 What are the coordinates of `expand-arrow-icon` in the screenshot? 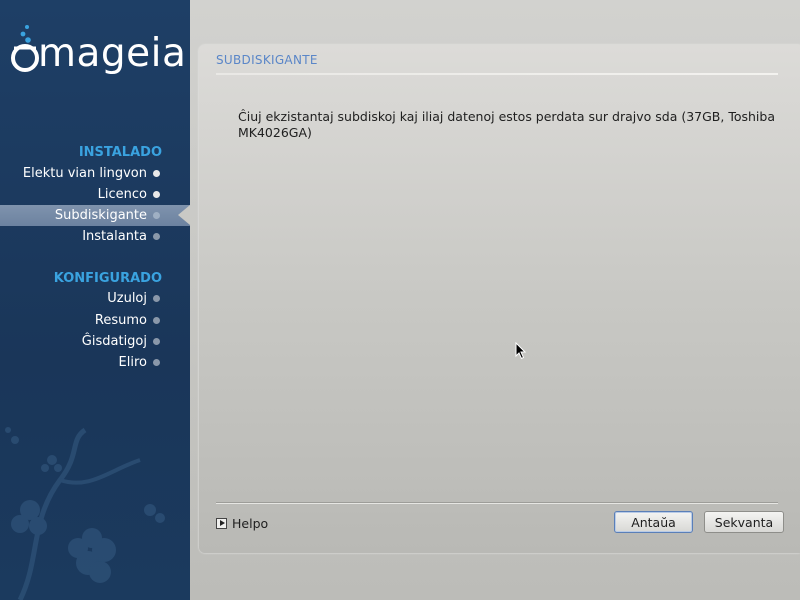 It's located at (221, 523).